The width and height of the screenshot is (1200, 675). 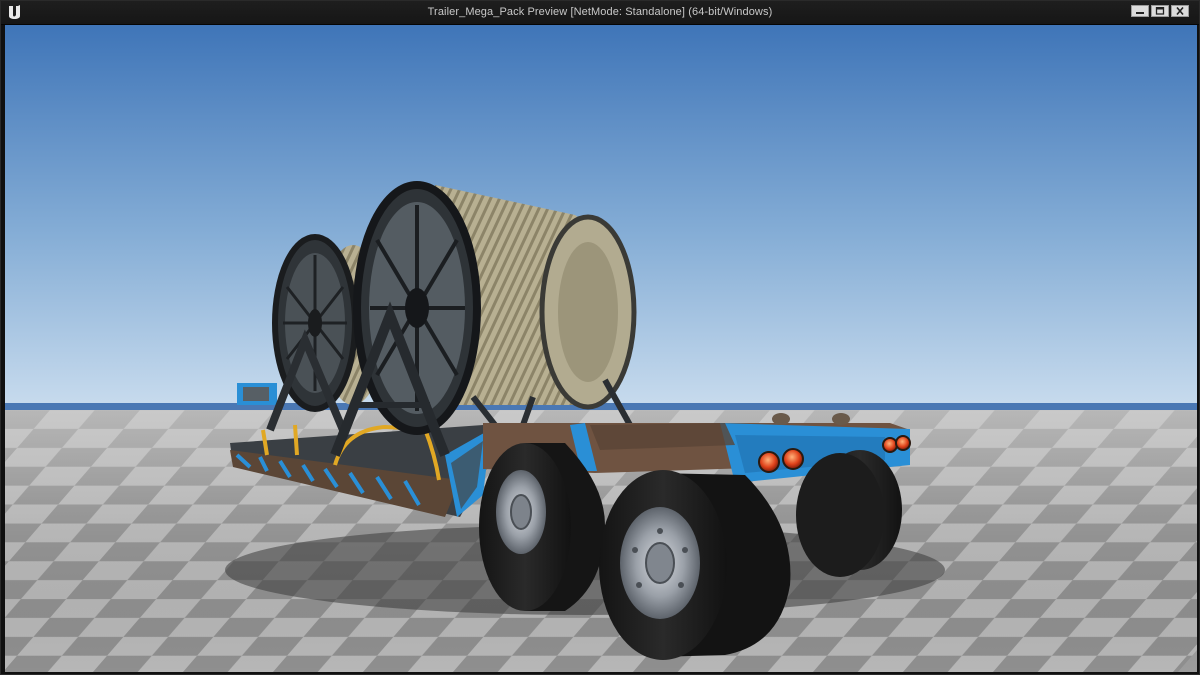 I want to click on maximize-button, so click(x=1160, y=11).